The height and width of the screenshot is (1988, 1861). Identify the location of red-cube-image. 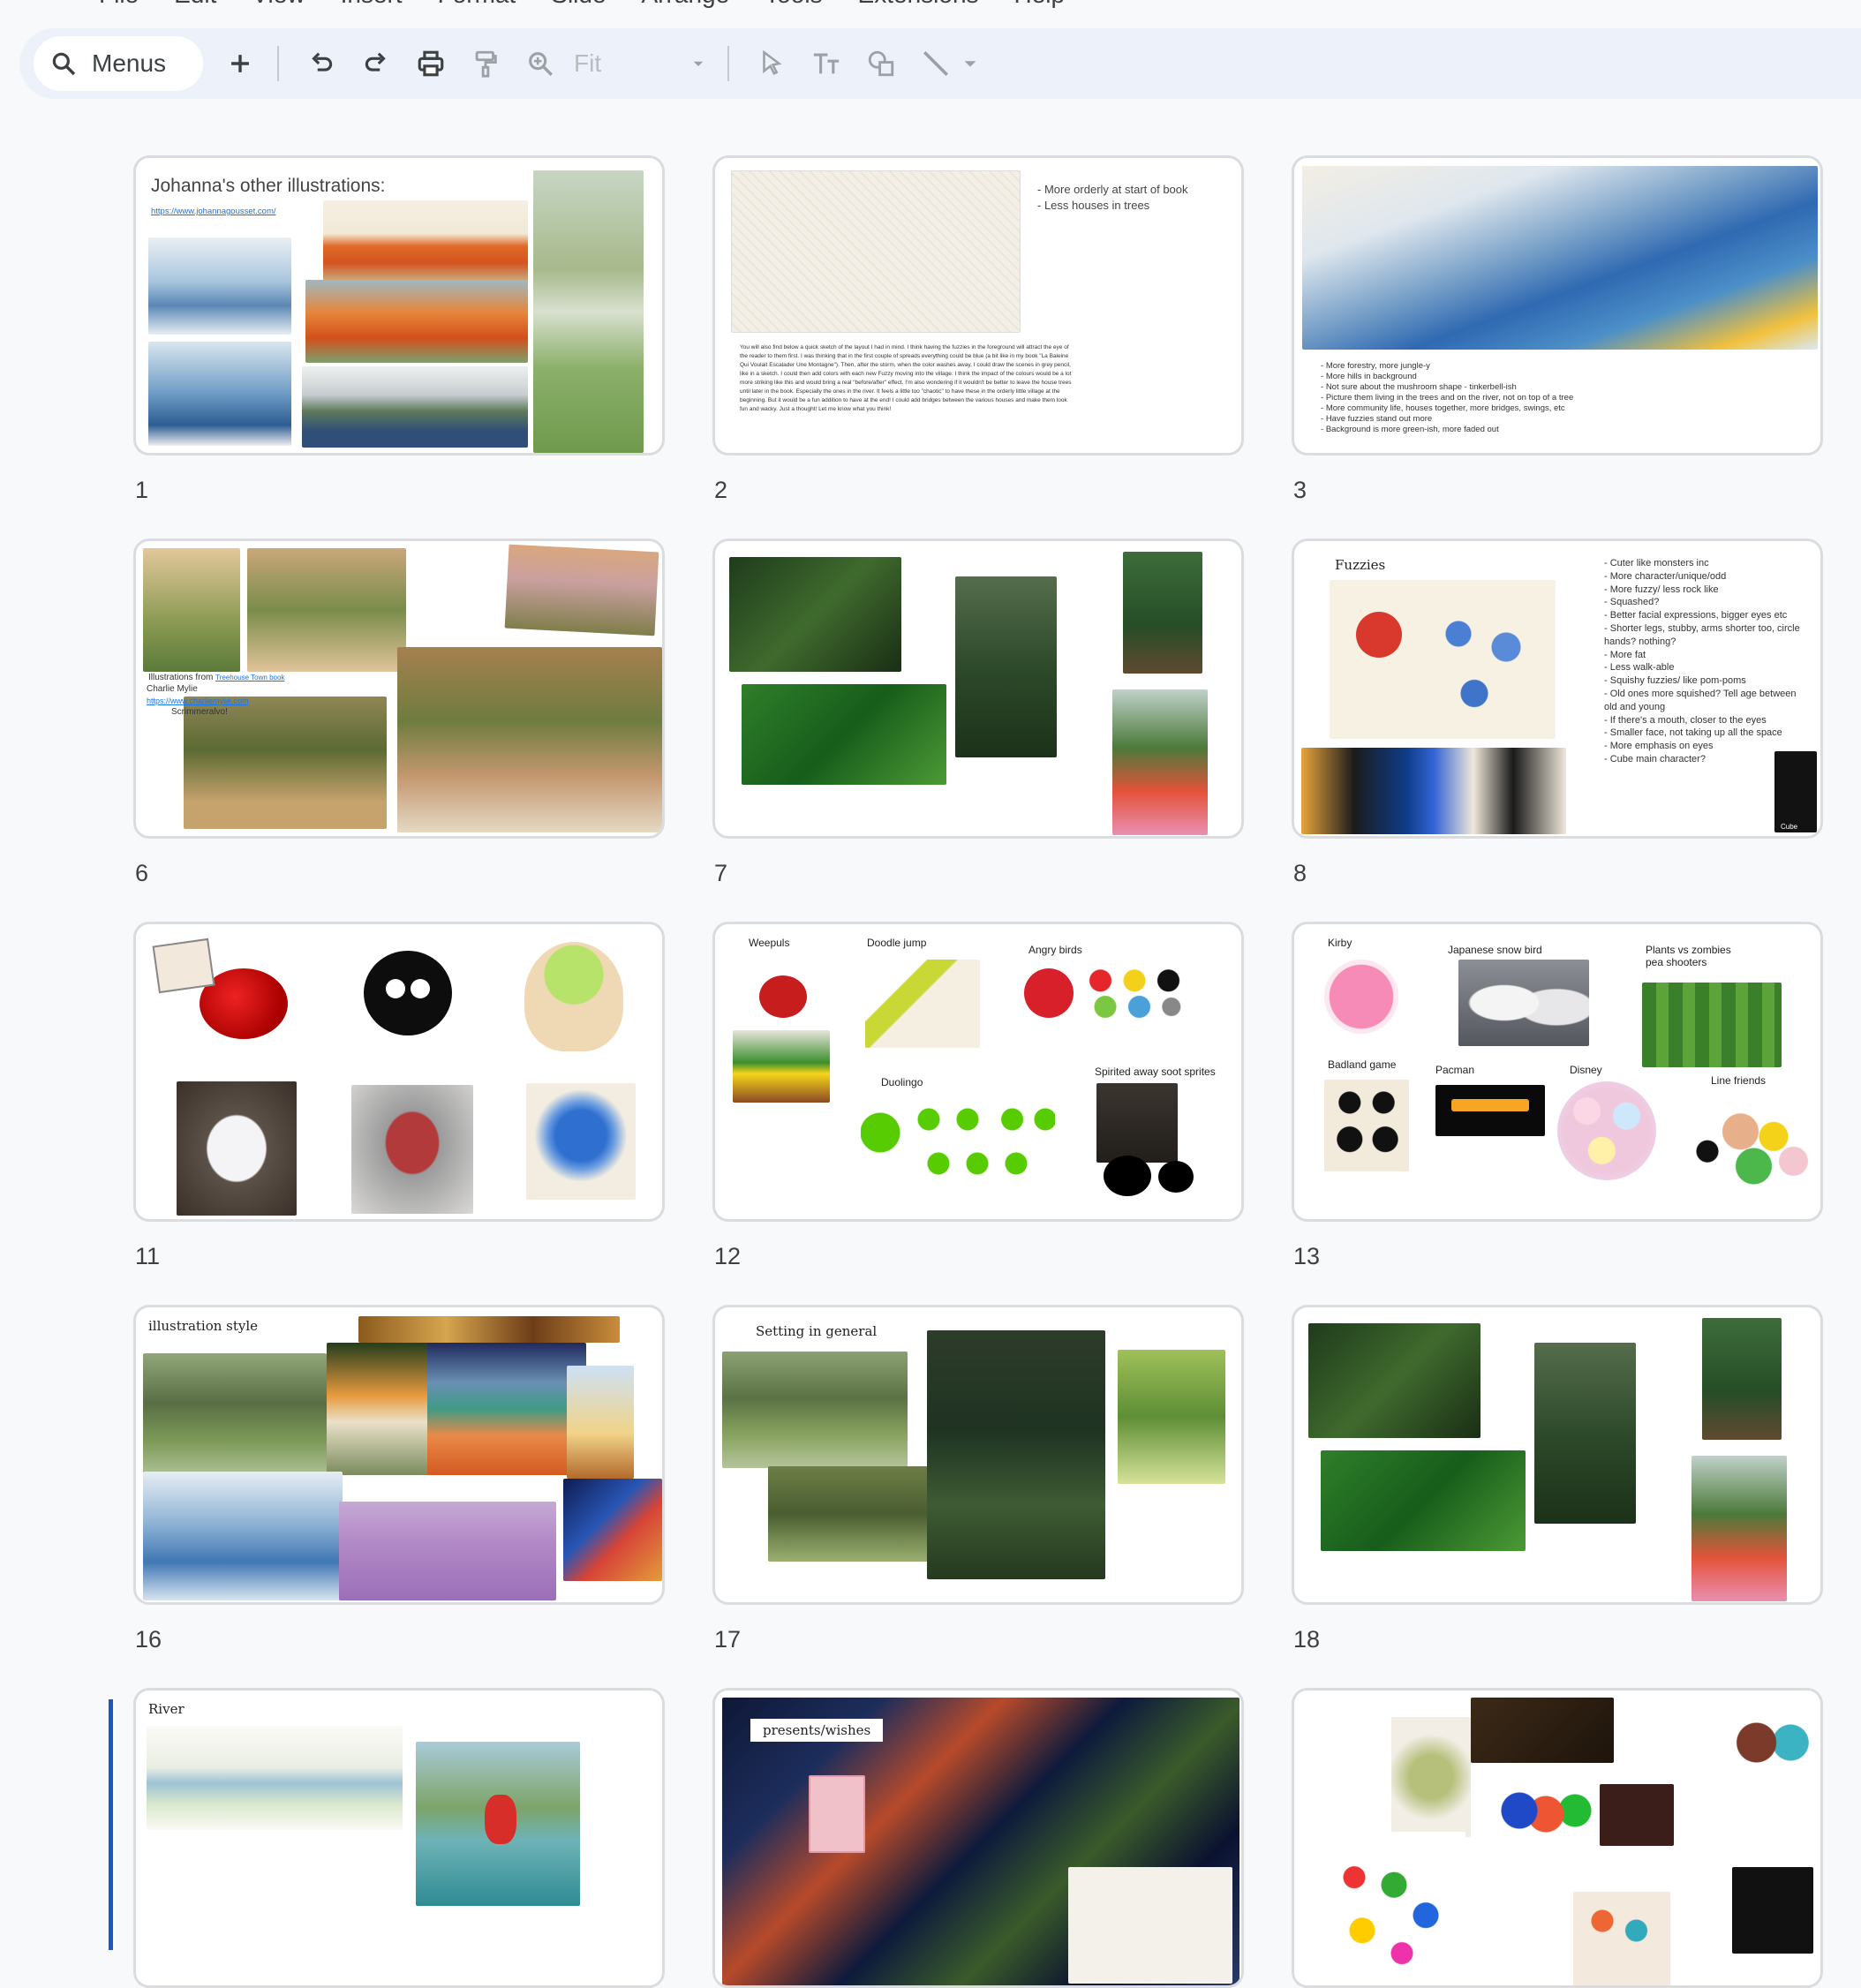
(412, 1149).